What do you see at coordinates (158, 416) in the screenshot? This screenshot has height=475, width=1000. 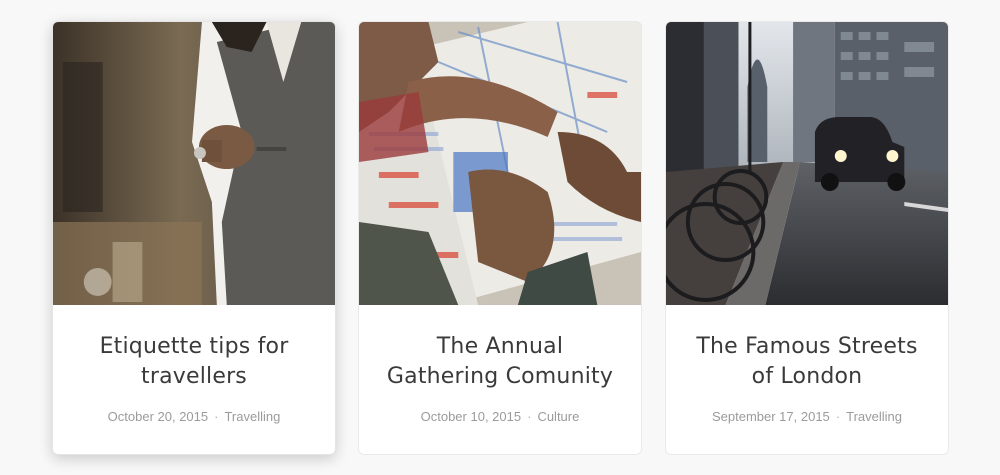 I see `post-date: October 20, 2015` at bounding box center [158, 416].